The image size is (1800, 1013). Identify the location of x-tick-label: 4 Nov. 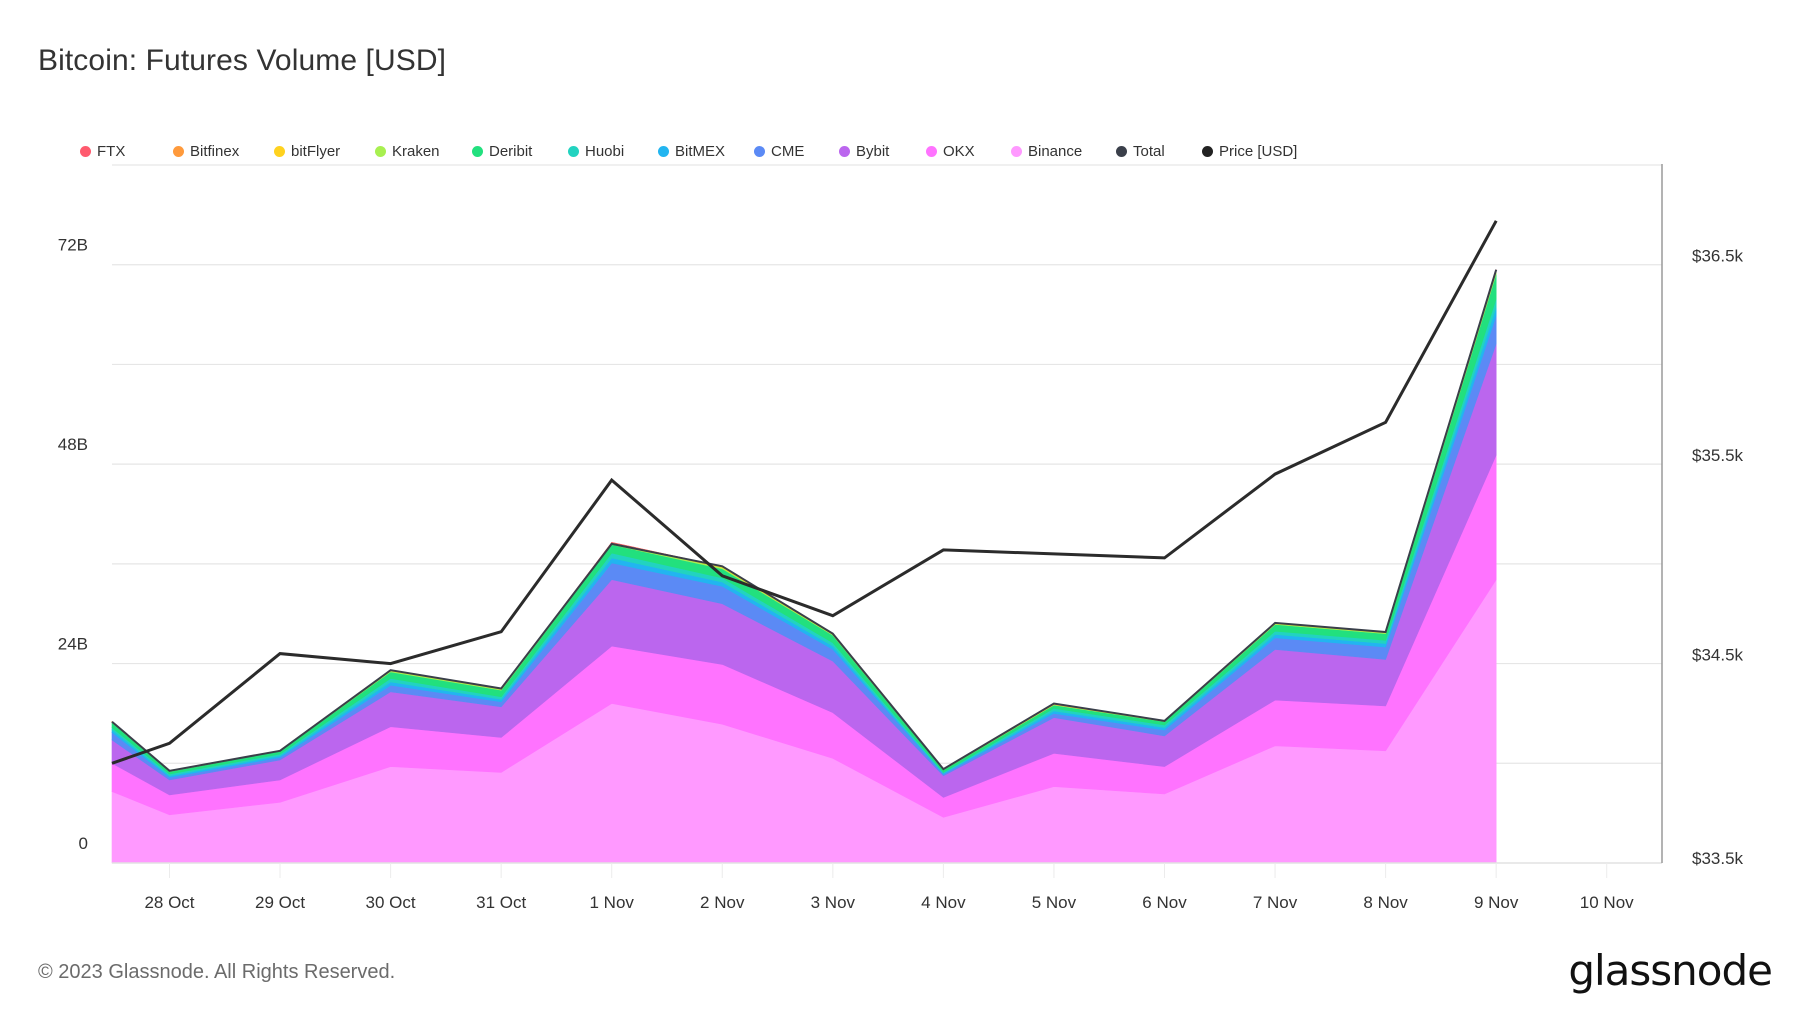
(943, 902).